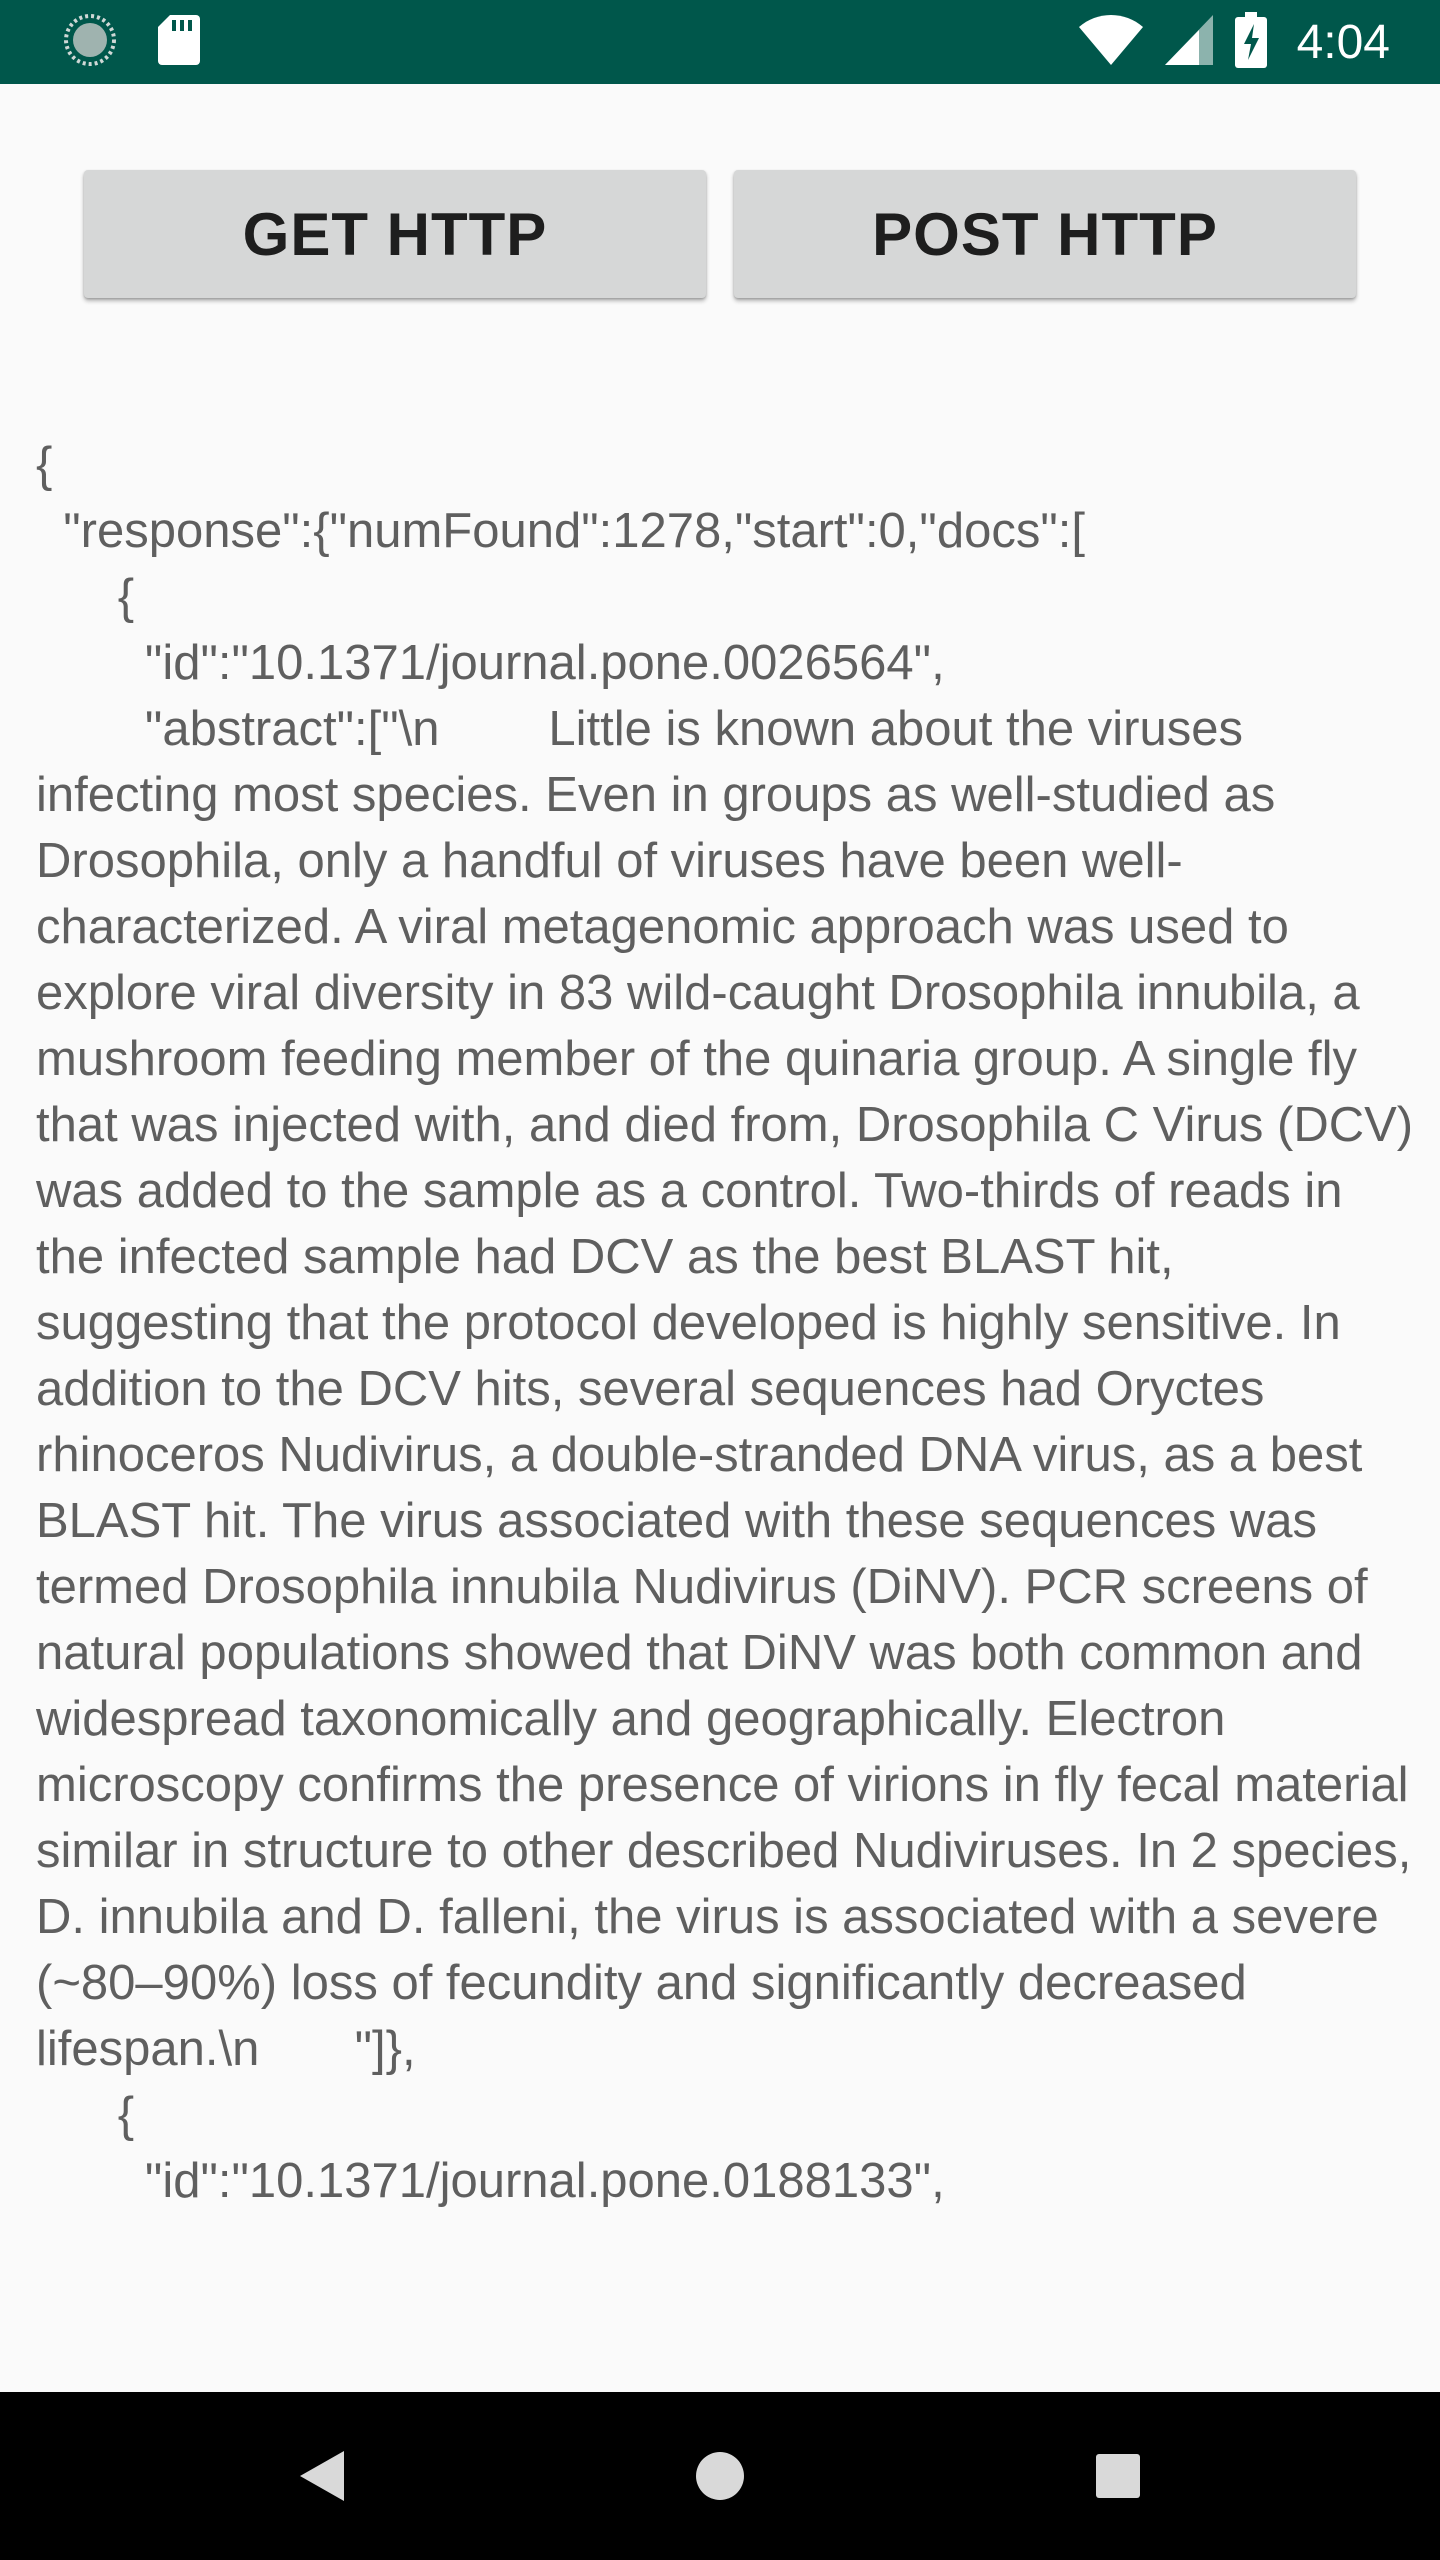 The height and width of the screenshot is (2560, 1440). Describe the element at coordinates (90, 42) in the screenshot. I see `sync-icon` at that location.